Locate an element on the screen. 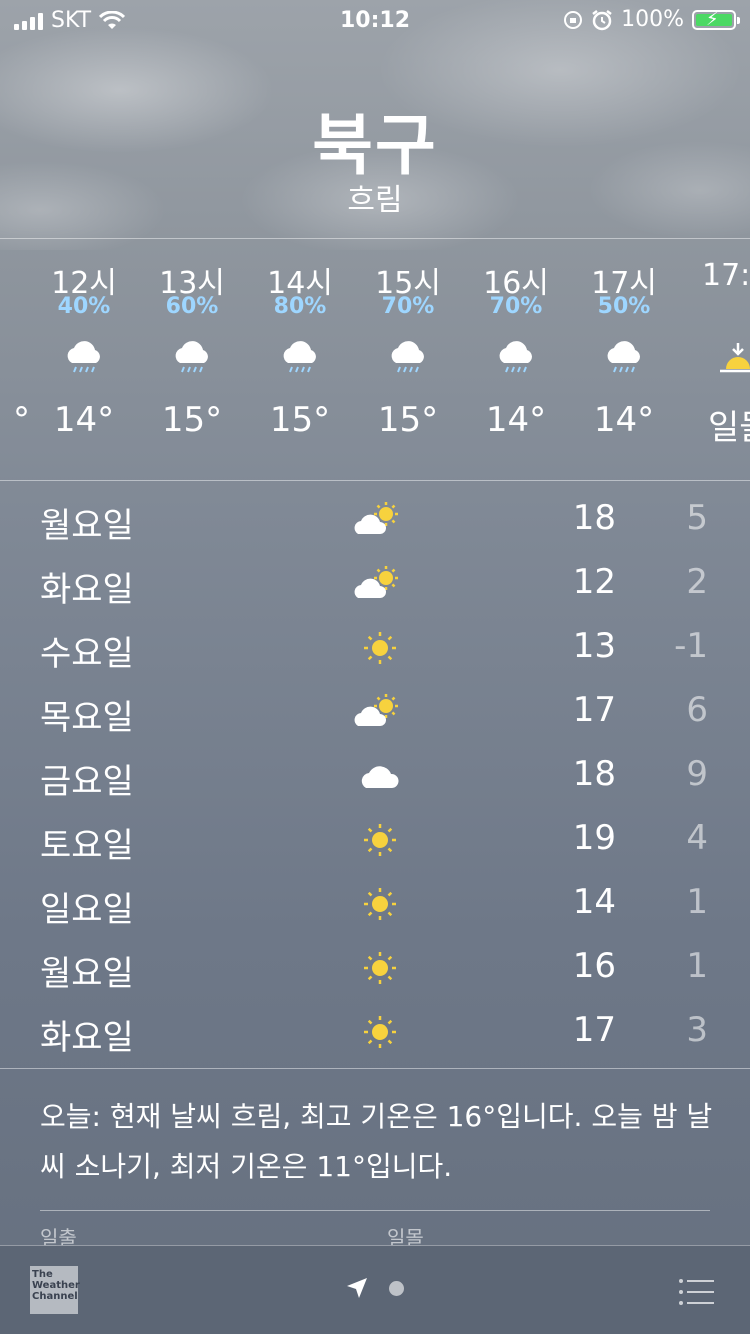 This screenshot has height=1334, width=750. hourly-item: 17시 50% 14° is located at coordinates (624, 353).